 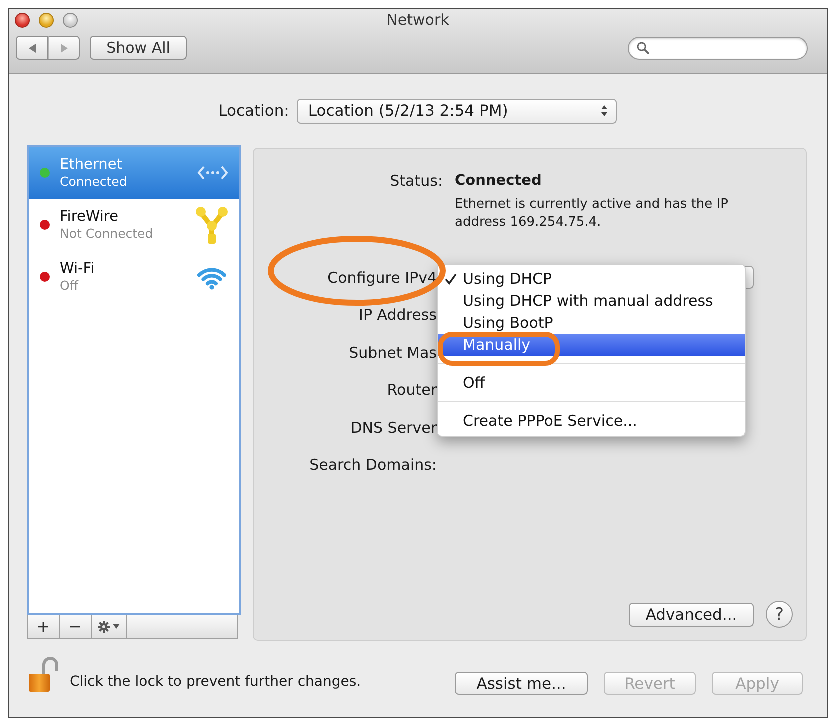 I want to click on field-label: IP Address, so click(x=398, y=315).